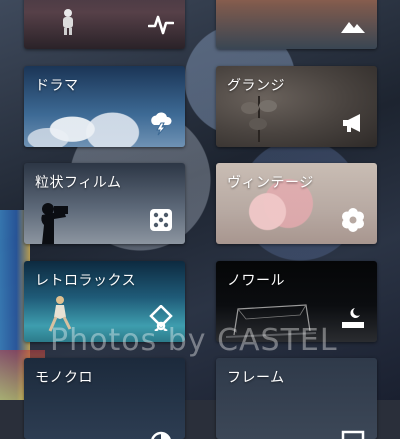 The image size is (400, 439). Describe the element at coordinates (353, 318) in the screenshot. I see `night-scene-icon` at that location.